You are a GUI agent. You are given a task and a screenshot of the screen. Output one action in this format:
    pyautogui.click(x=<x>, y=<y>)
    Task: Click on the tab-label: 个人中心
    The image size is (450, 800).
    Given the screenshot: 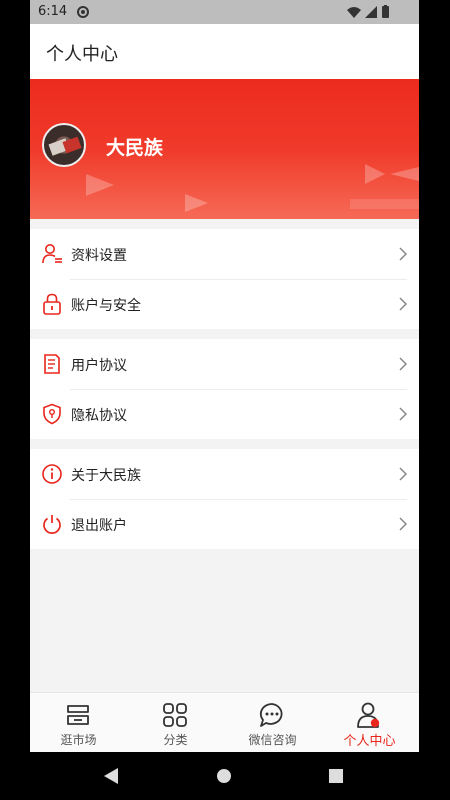 What is the action you would take?
    pyautogui.click(x=369, y=741)
    